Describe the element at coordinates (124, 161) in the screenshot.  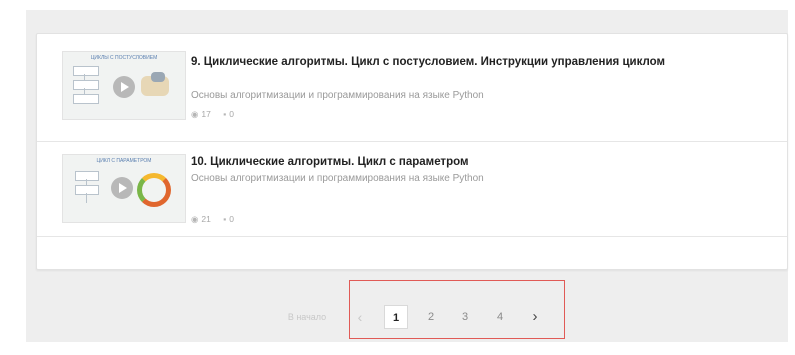
I see `thumbnail-caption: ЦИКЛ С ПАРАМЕТРОМ` at that location.